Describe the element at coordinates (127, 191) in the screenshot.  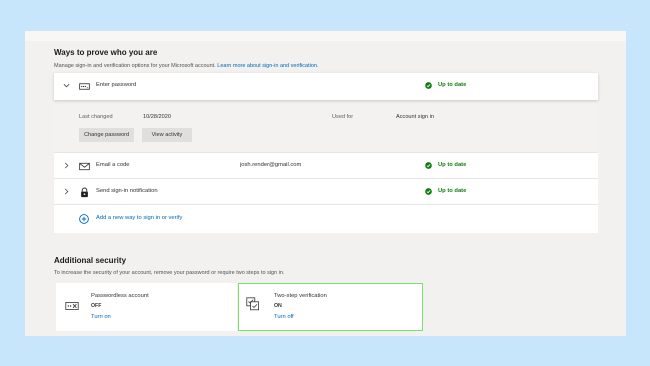
I see `method-label: Send sign-in notification` at that location.